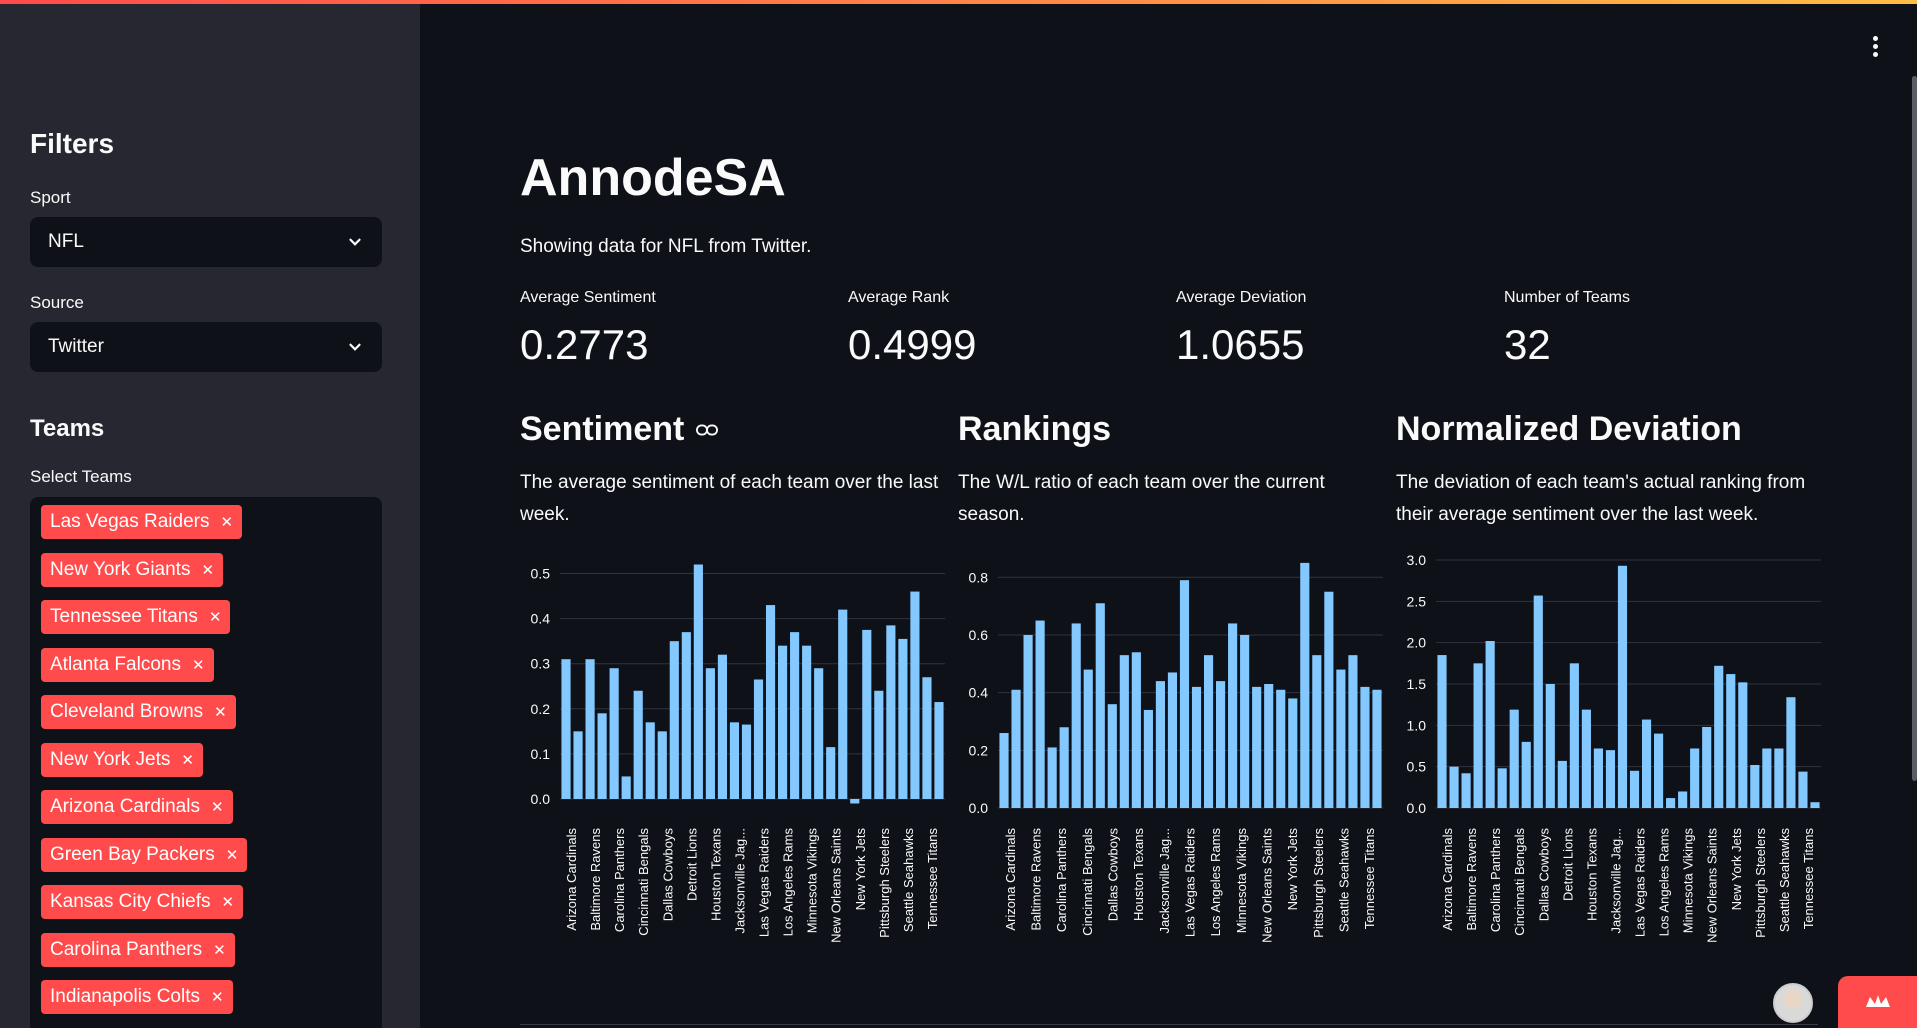  I want to click on y-tick-label: 1.5, so click(1417, 684).